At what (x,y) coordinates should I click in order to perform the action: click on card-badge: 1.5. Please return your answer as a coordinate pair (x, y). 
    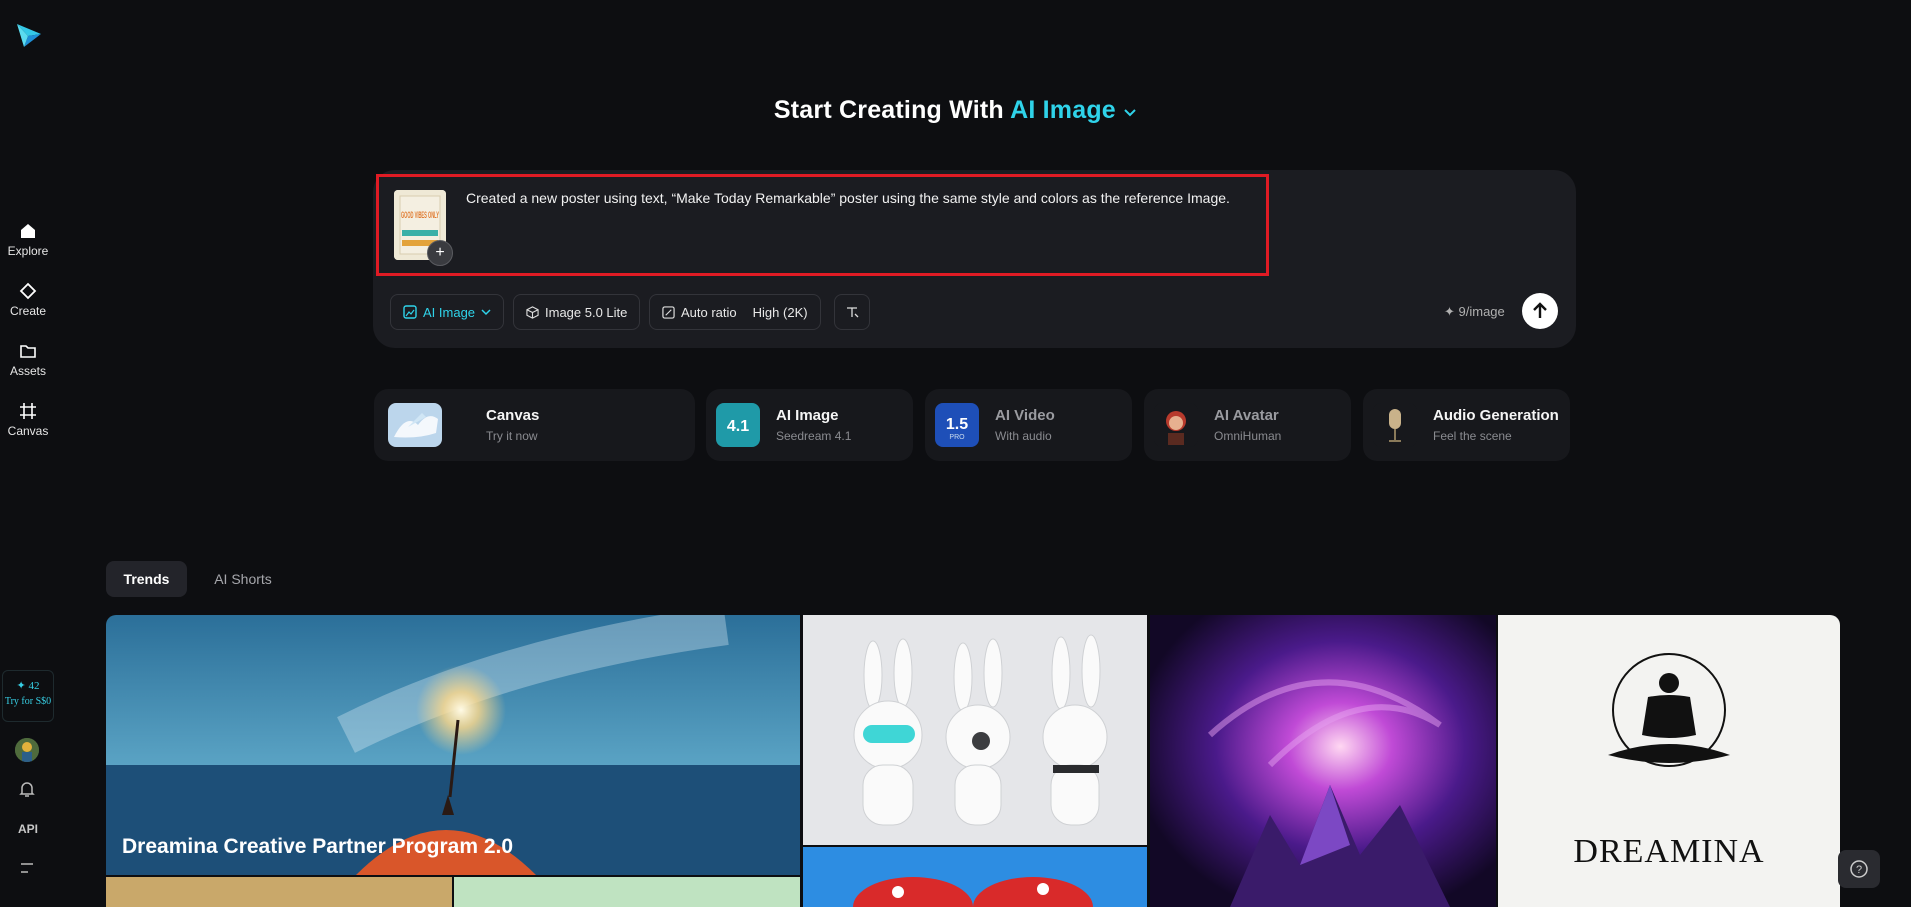
    Looking at the image, I should click on (957, 424).